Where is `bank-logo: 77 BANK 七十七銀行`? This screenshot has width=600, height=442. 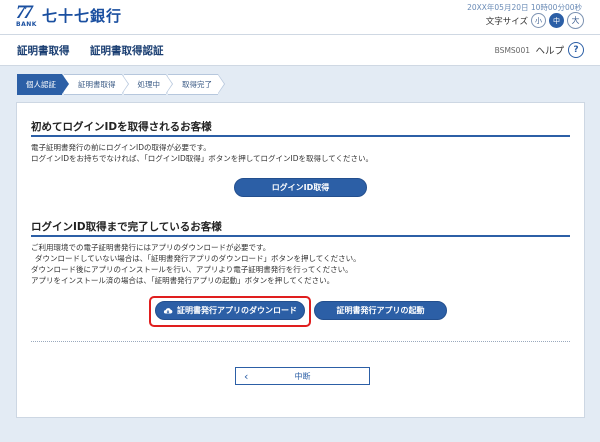 bank-logo: 77 BANK 七十七銀行 is located at coordinates (69, 15).